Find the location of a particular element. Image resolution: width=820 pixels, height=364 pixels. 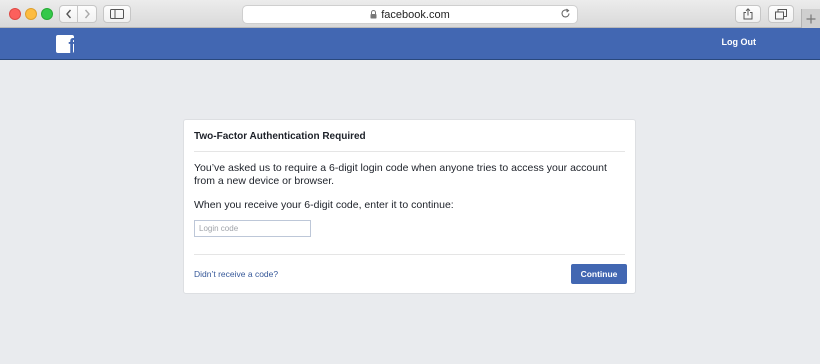

resend-code-link: Didn’t receive a code? is located at coordinates (236, 274).